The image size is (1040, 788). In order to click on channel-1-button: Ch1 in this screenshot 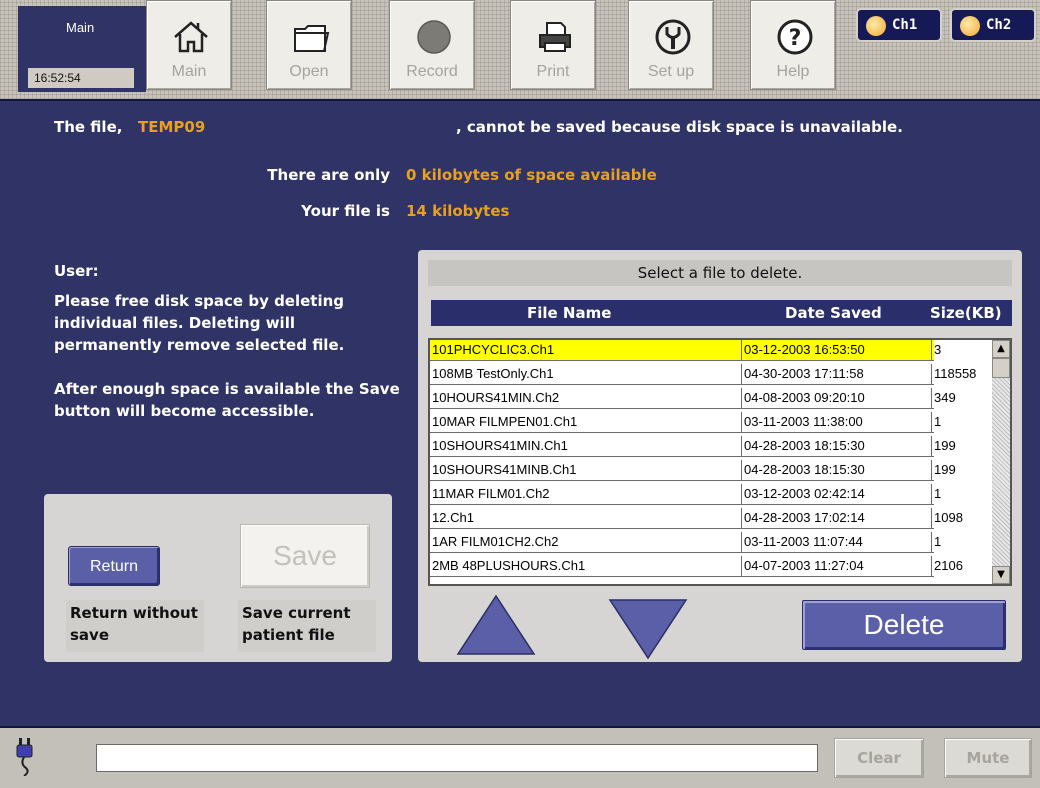, I will do `click(899, 25)`.